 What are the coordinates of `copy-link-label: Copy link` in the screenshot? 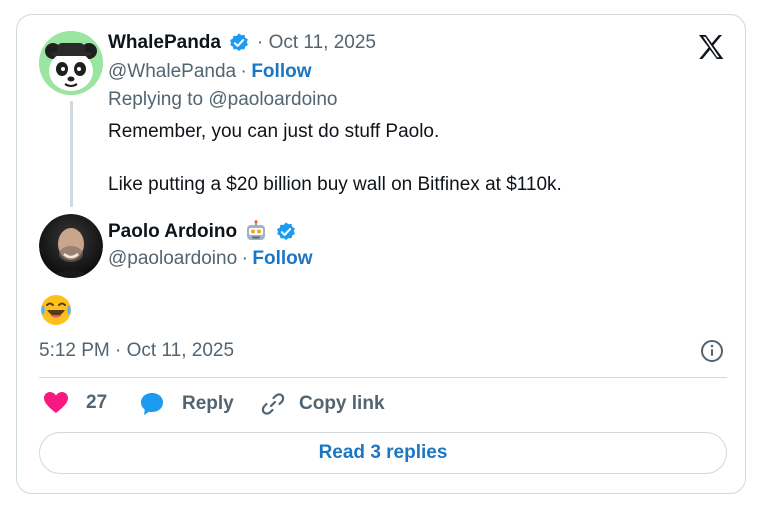 It's located at (342, 403).